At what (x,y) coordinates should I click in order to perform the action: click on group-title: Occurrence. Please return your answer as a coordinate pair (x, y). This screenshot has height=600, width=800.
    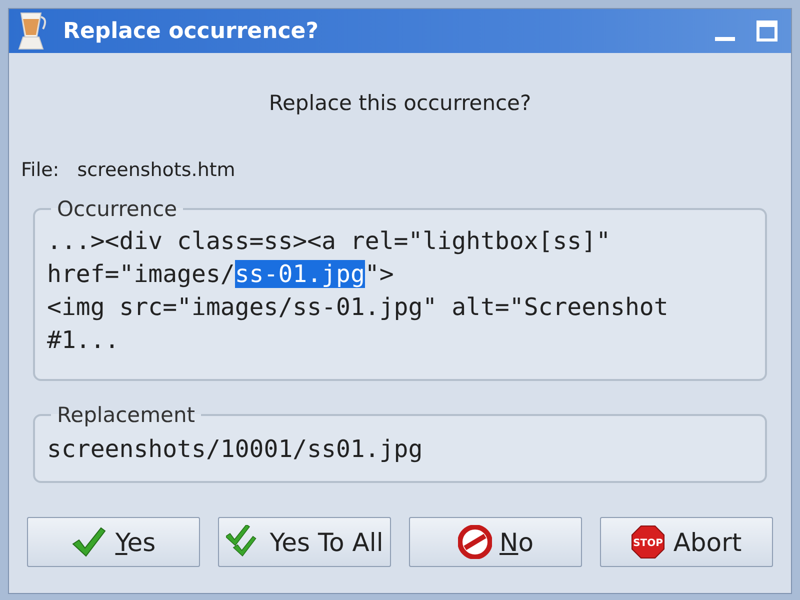
    Looking at the image, I should click on (117, 209).